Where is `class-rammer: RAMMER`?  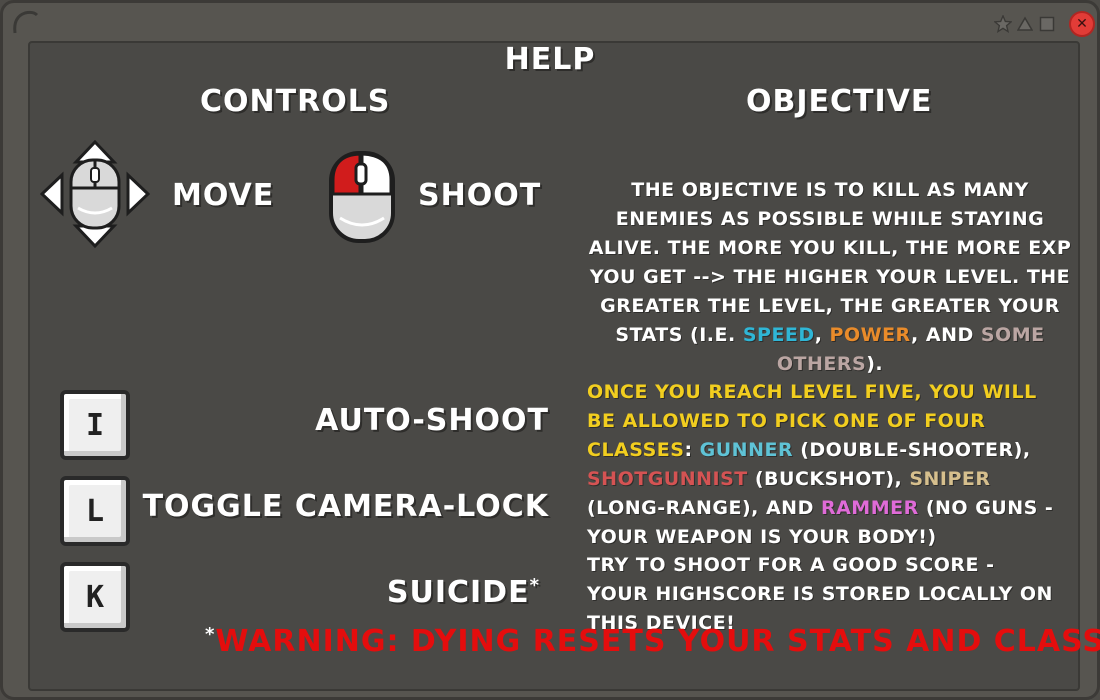
class-rammer: RAMMER is located at coordinates (869, 508).